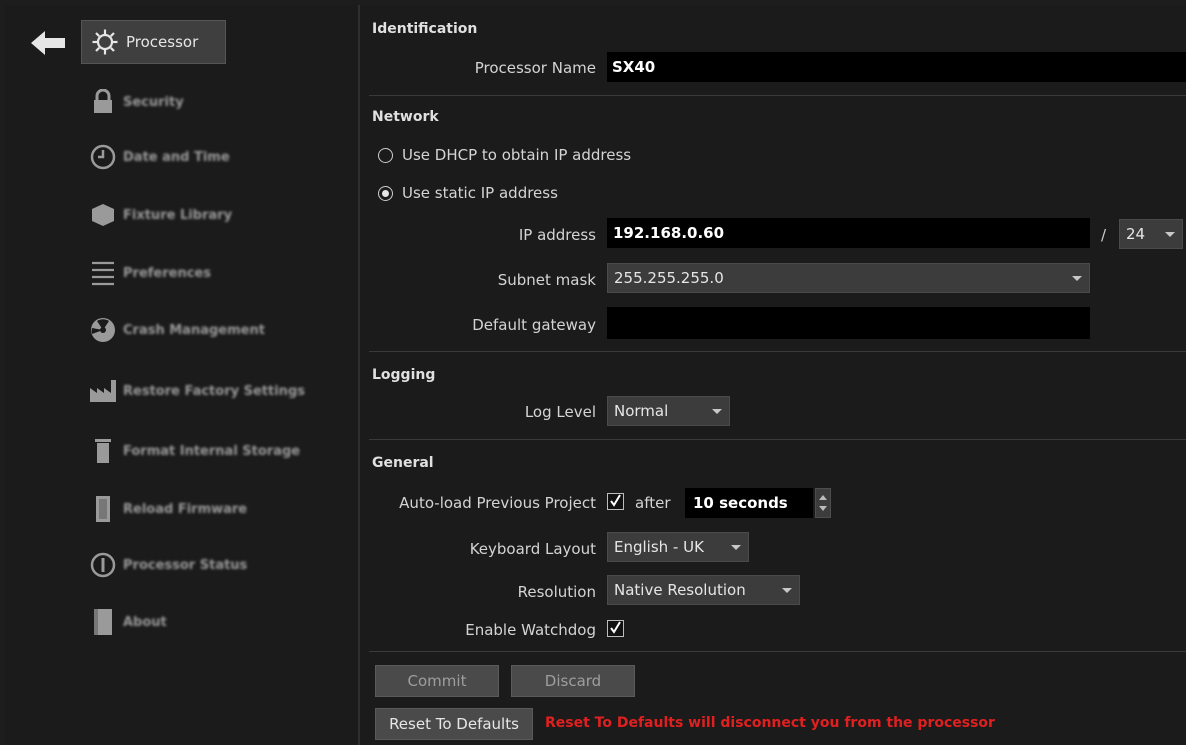  Describe the element at coordinates (641, 411) in the screenshot. I see `log-level-value: Normal` at that location.